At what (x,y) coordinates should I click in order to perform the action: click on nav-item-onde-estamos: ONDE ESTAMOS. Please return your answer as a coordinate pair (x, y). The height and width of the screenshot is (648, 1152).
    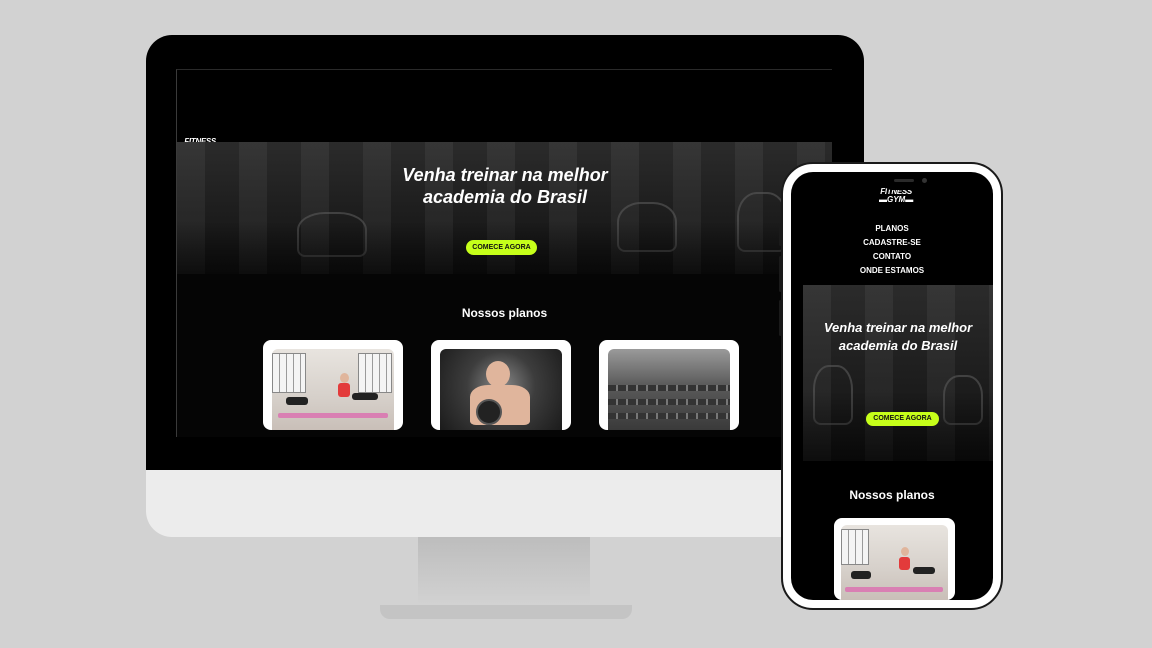
    Looking at the image, I should click on (892, 271).